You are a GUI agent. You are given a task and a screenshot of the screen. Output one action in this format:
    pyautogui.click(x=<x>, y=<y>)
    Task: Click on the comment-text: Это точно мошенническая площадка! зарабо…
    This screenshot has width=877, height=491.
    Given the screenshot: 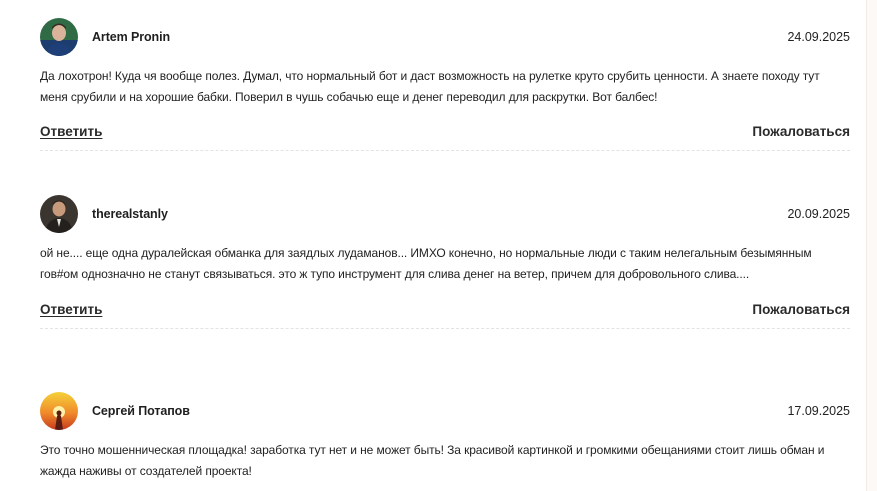 What is the action you would take?
    pyautogui.click(x=432, y=460)
    